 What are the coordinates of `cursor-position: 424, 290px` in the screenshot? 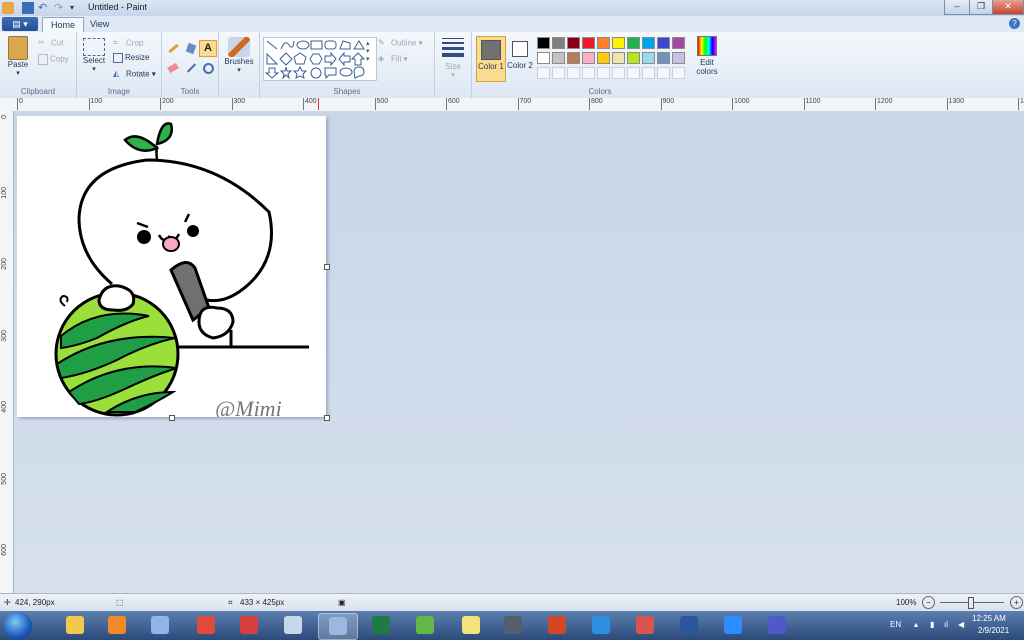 It's located at (35, 602).